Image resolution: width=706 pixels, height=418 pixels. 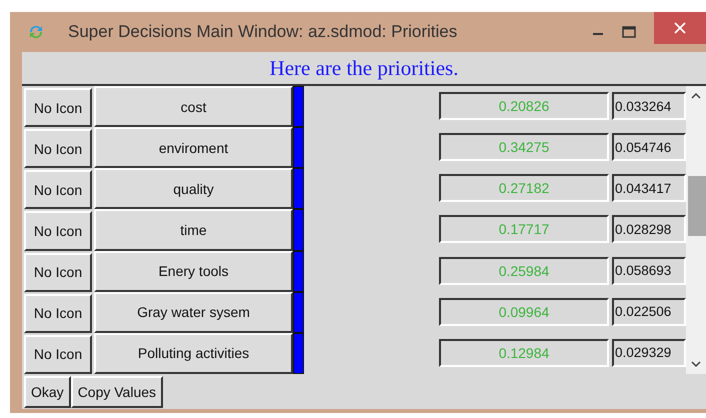 What do you see at coordinates (193, 147) in the screenshot?
I see `node-button: enviroment` at bounding box center [193, 147].